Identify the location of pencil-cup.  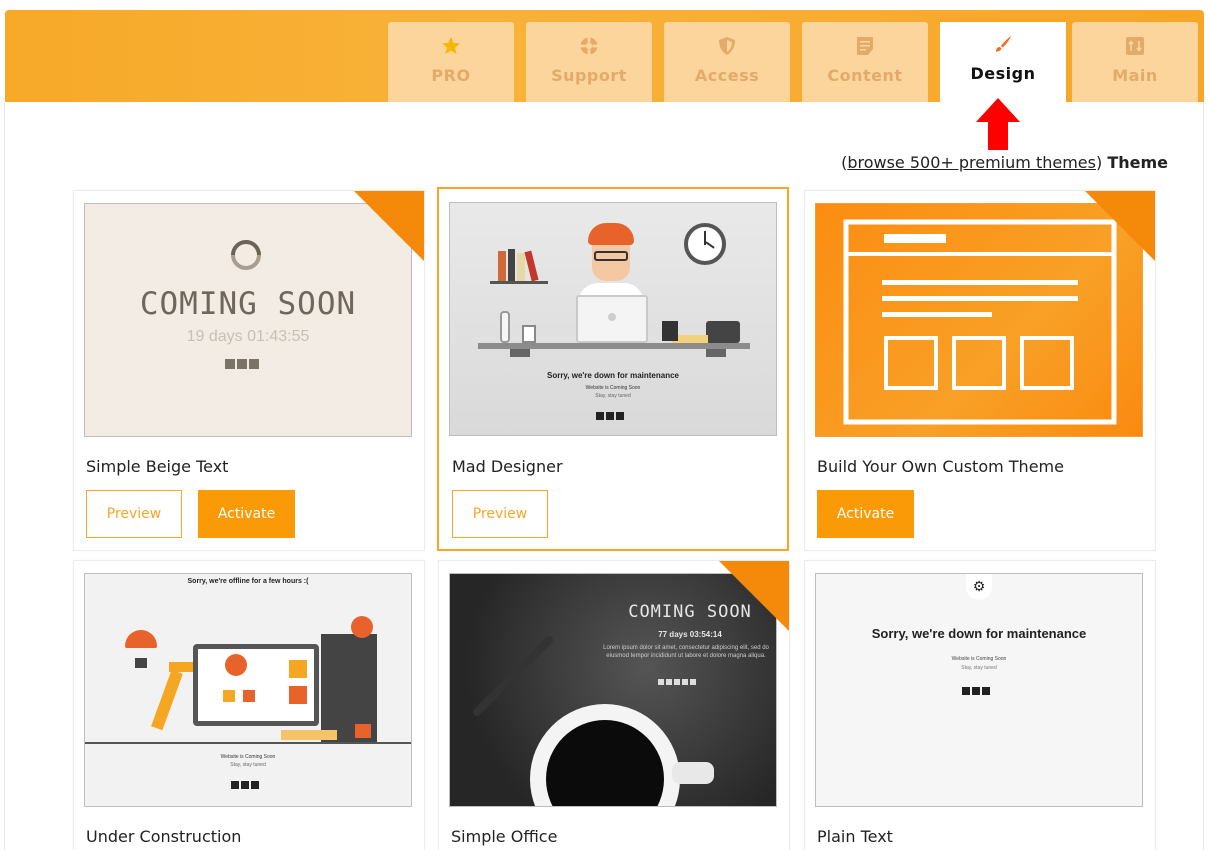
(670, 331).